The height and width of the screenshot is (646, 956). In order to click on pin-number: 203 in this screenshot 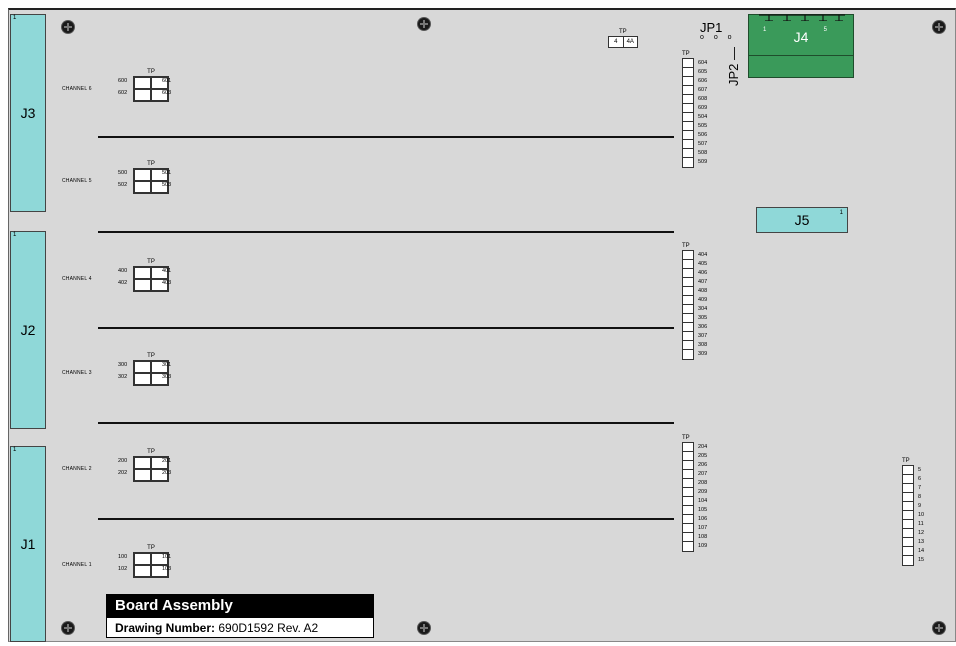, I will do `click(167, 473)`.